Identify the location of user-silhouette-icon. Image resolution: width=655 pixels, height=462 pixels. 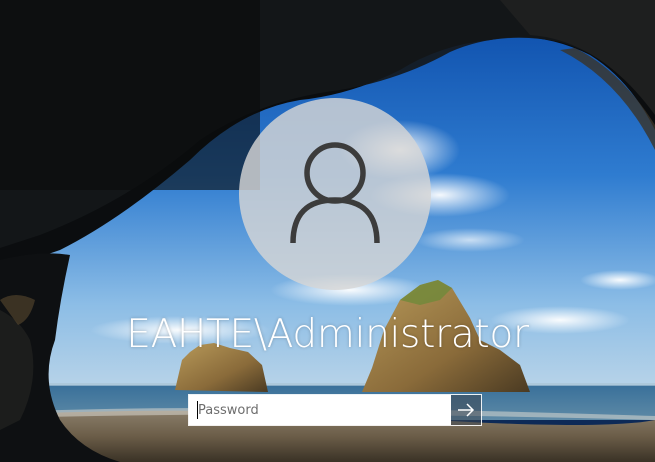
(335, 193).